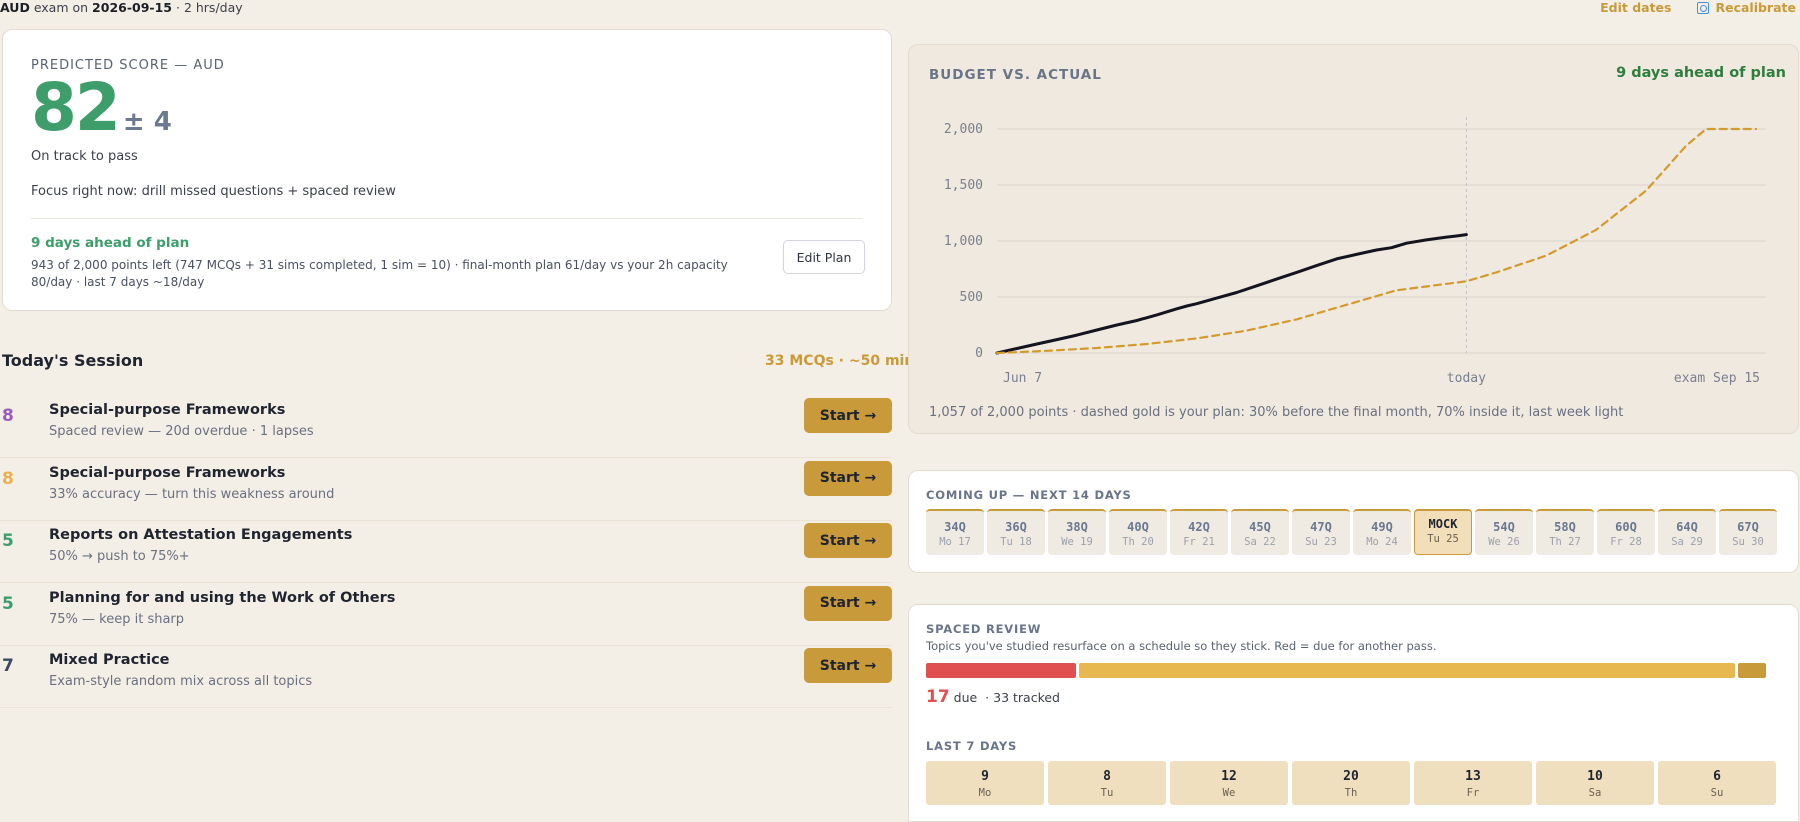 Image resolution: width=1800 pixels, height=822 pixels. What do you see at coordinates (1138, 542) in the screenshot?
I see `day-date: Th 20` at bounding box center [1138, 542].